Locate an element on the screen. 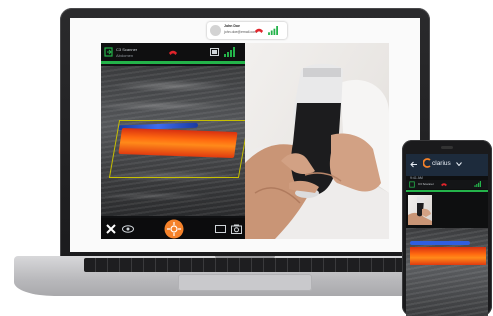  caller-name: John Doe is located at coordinates (232, 26).